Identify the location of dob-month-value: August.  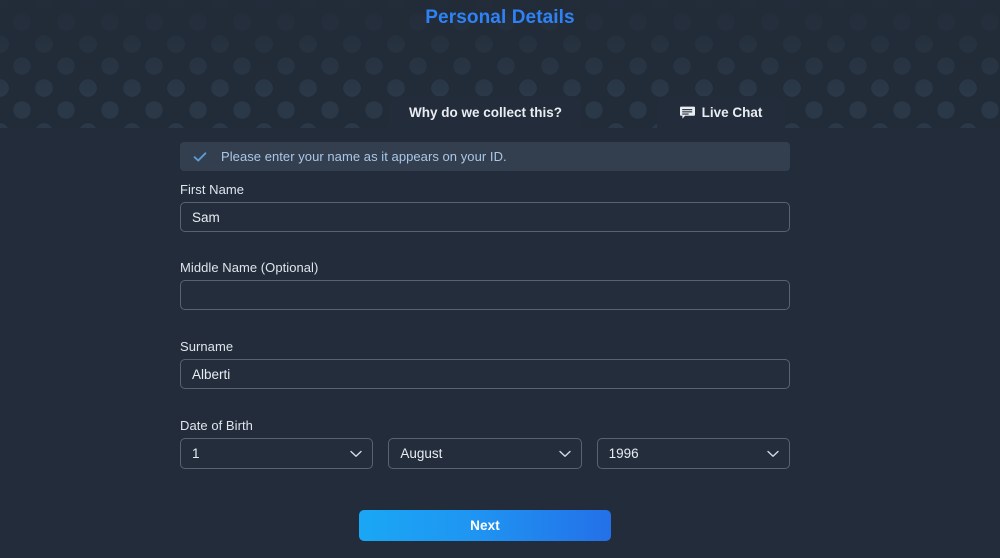
(421, 453).